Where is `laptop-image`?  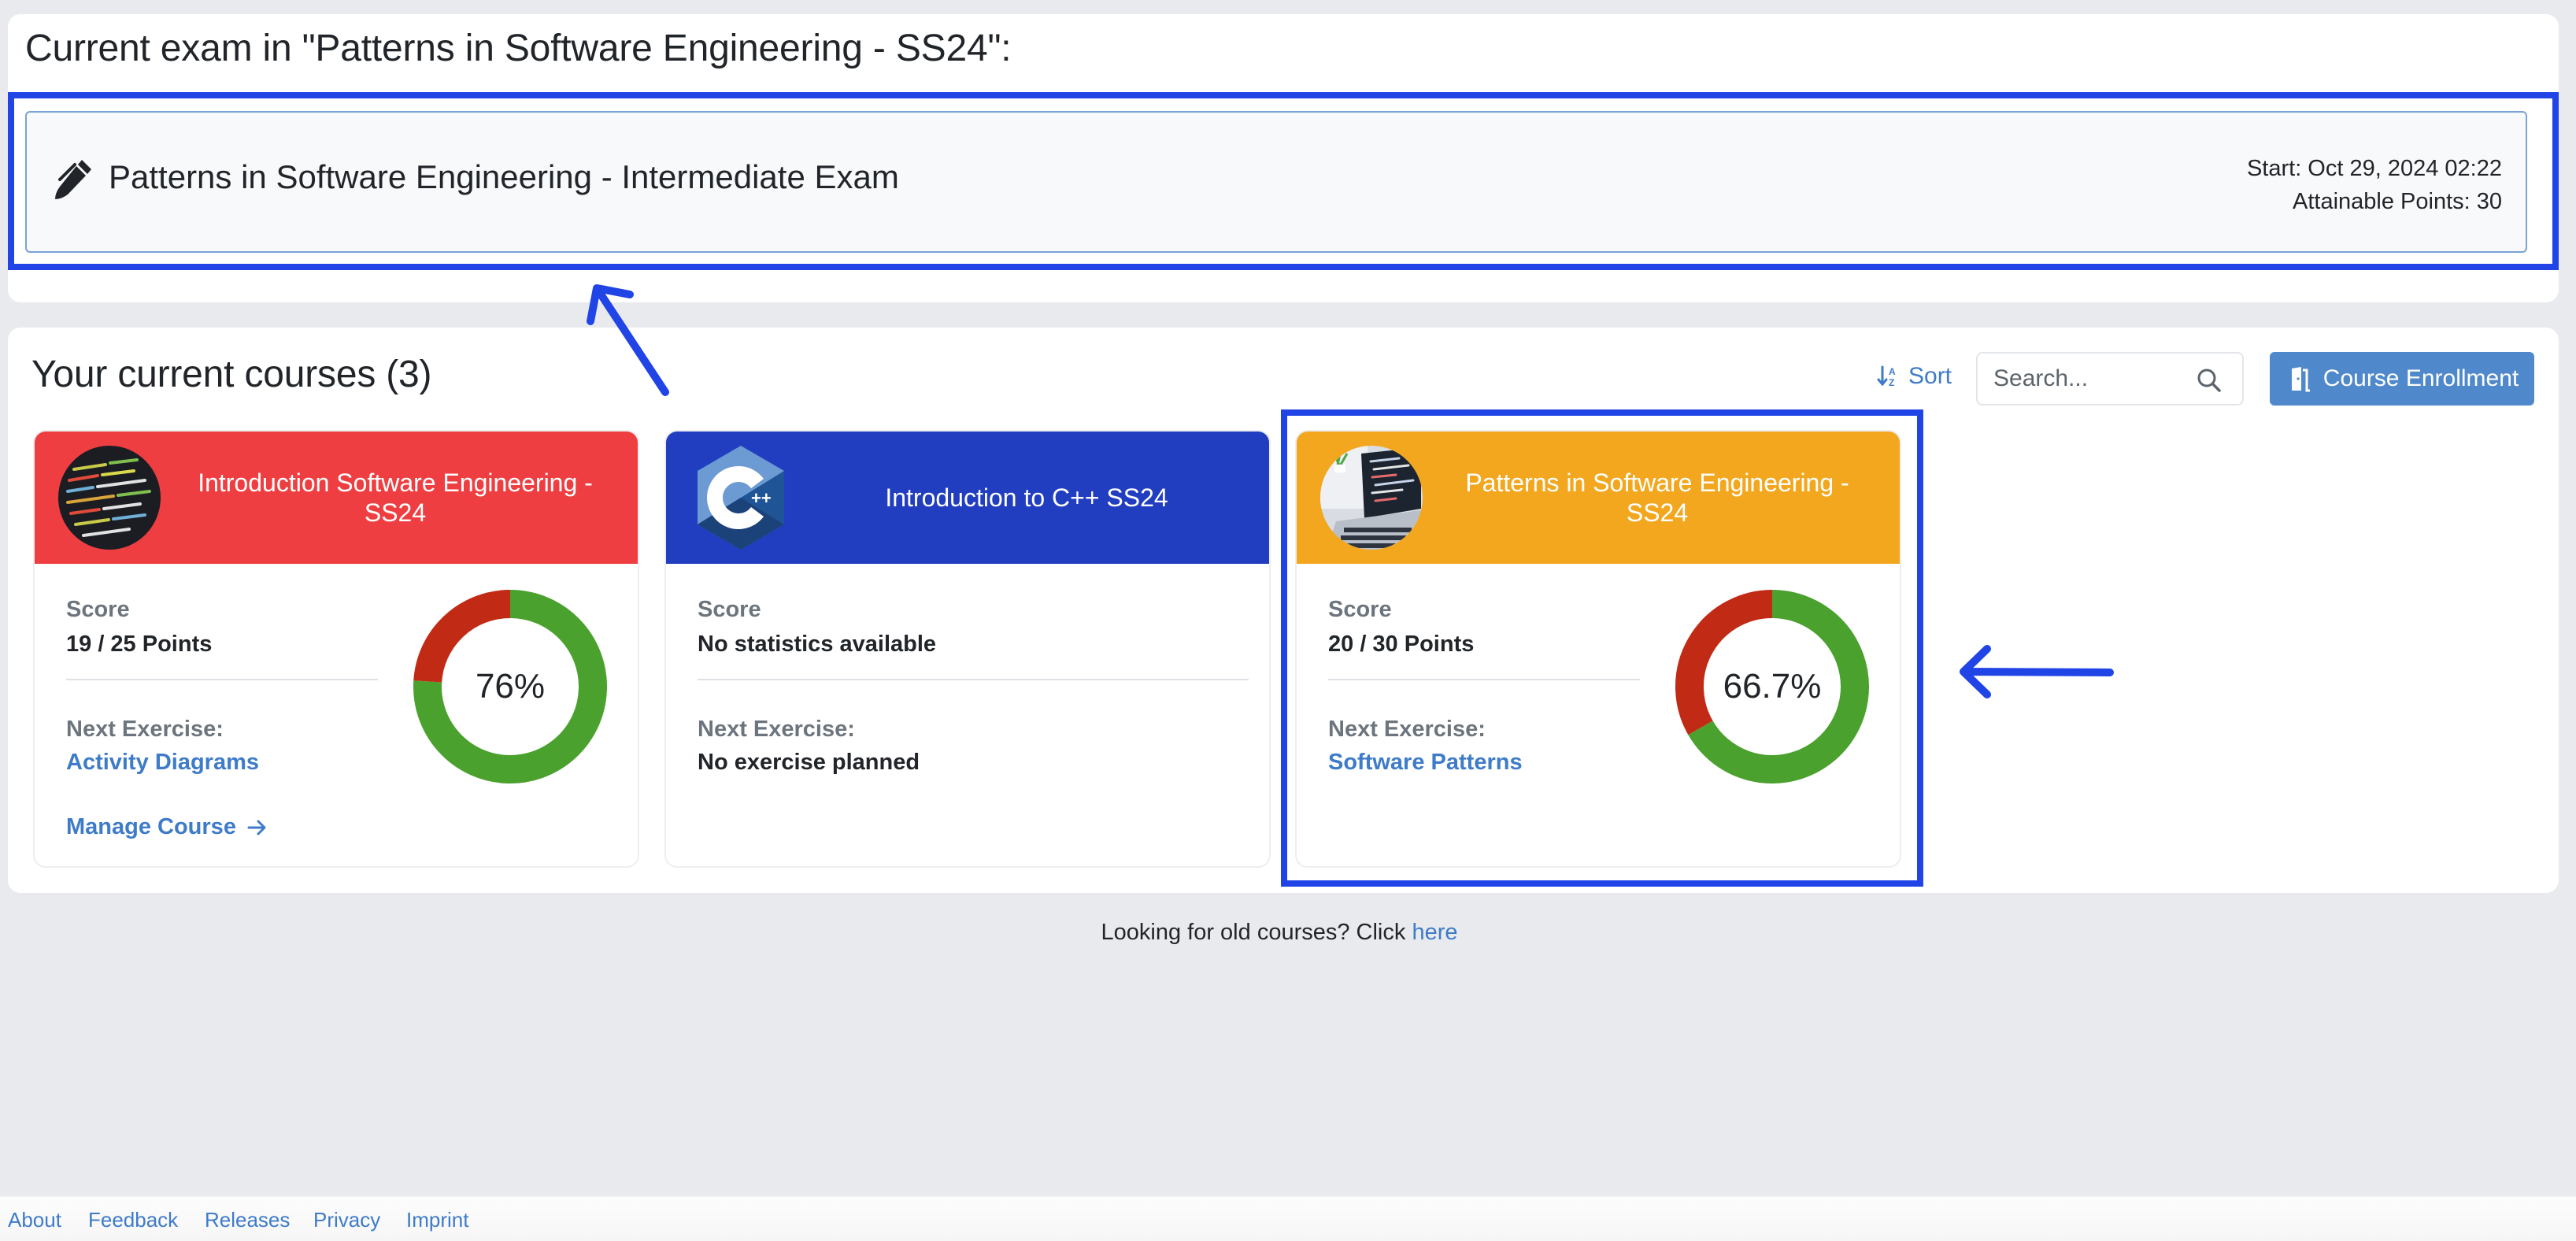 laptop-image is located at coordinates (1371, 498).